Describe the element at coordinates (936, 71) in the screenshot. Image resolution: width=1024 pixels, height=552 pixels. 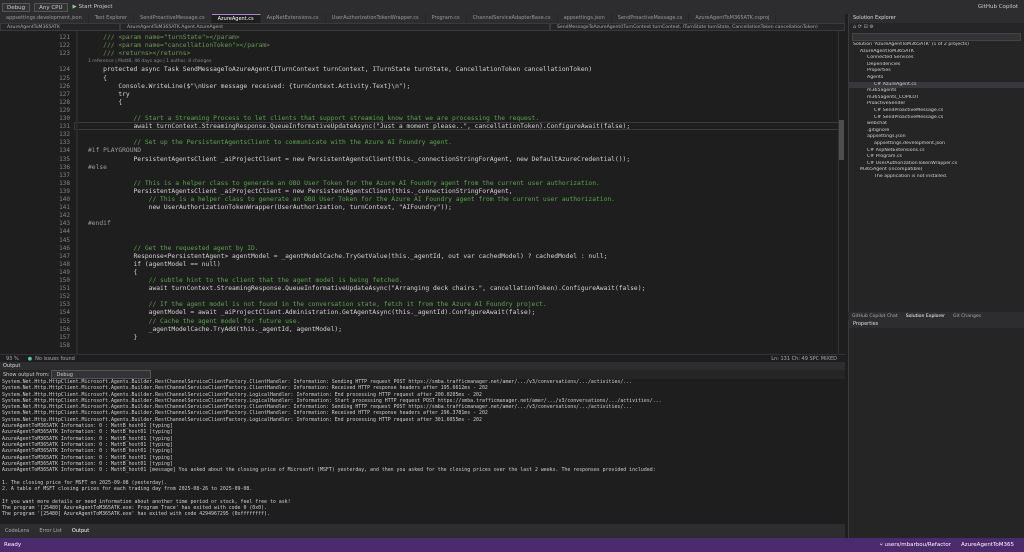
I see `solution-tree-item: Properties` at that location.